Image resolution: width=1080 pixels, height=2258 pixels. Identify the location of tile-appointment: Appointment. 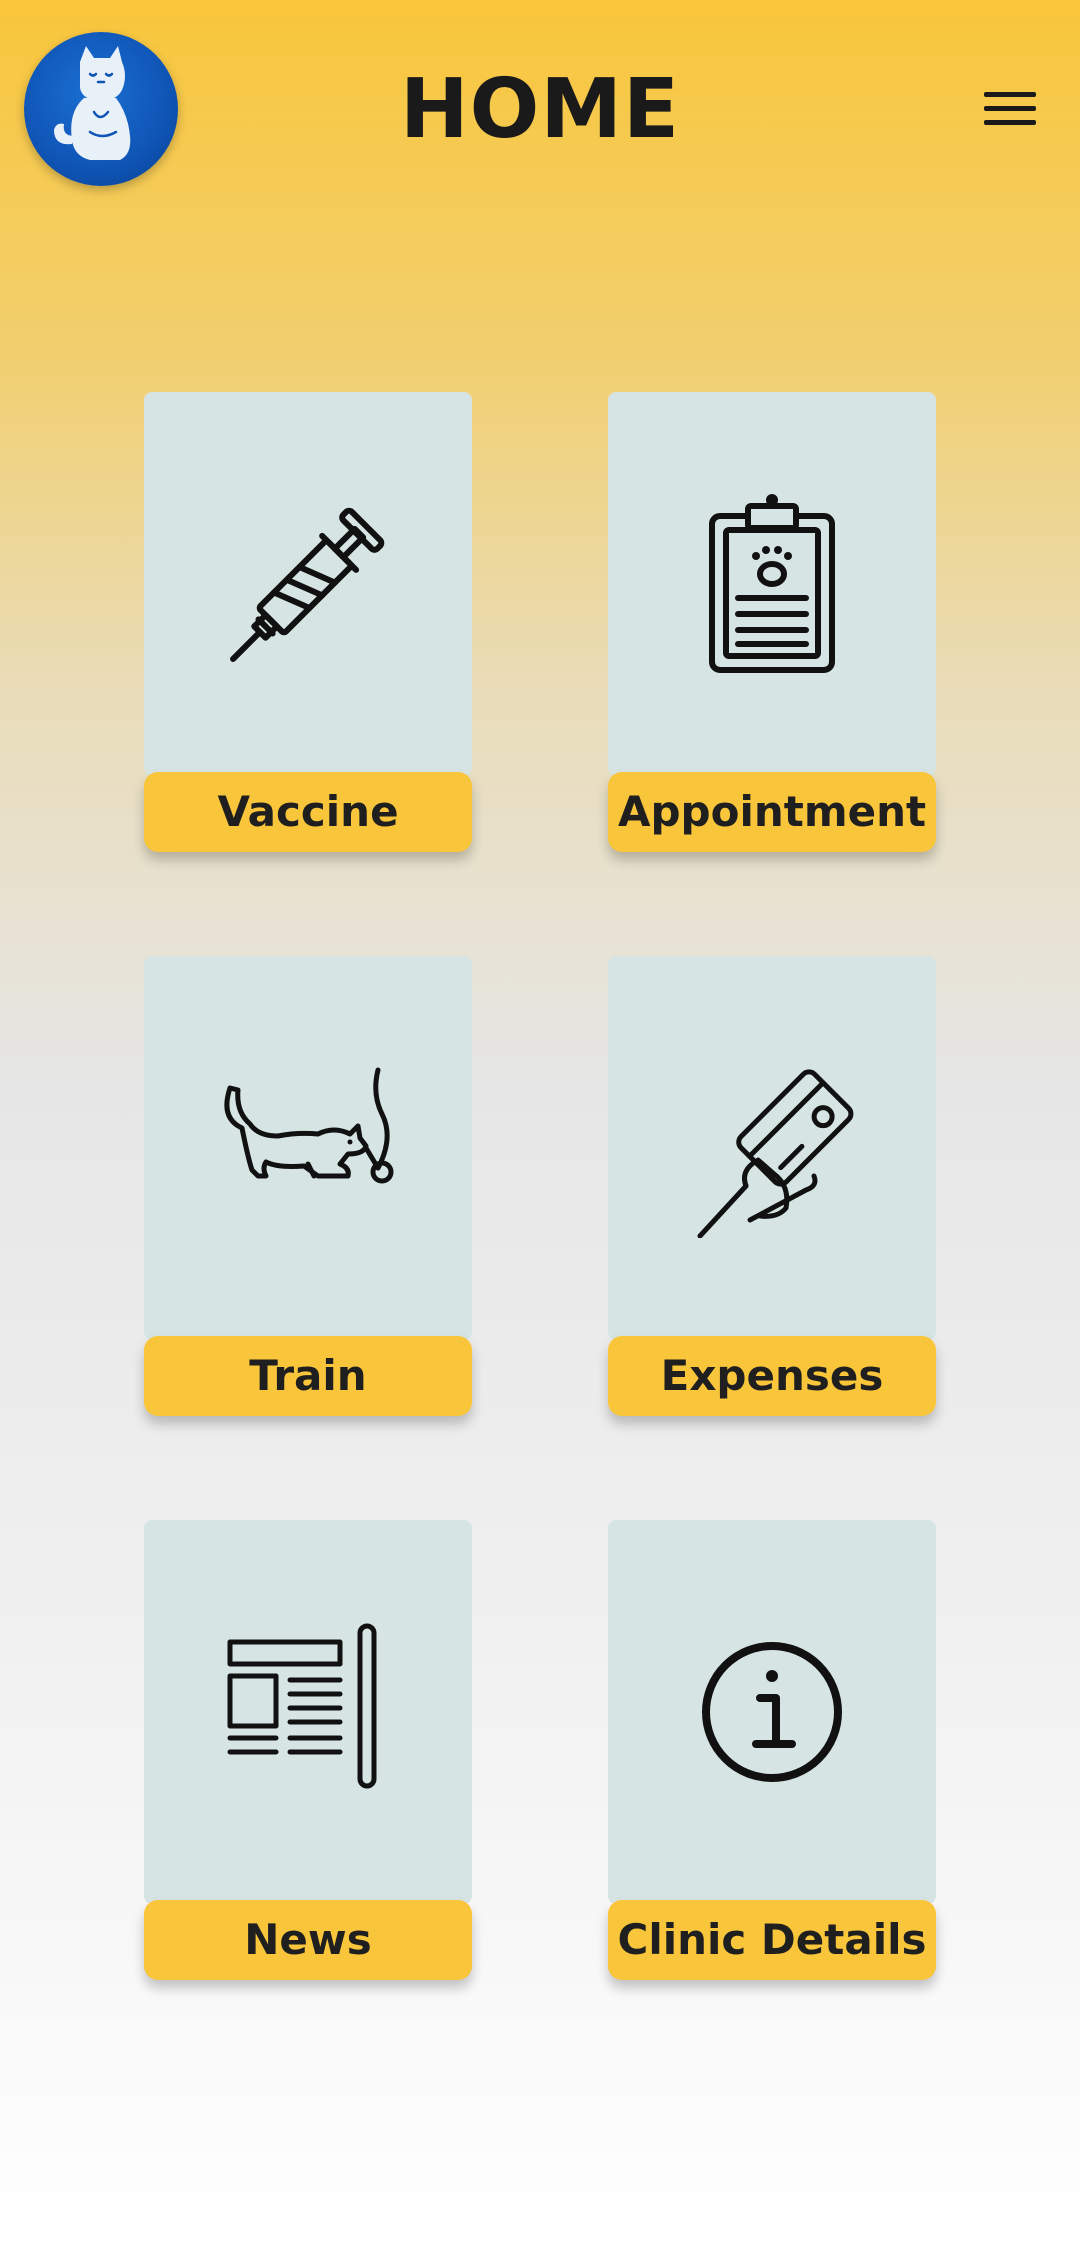
(772, 622).